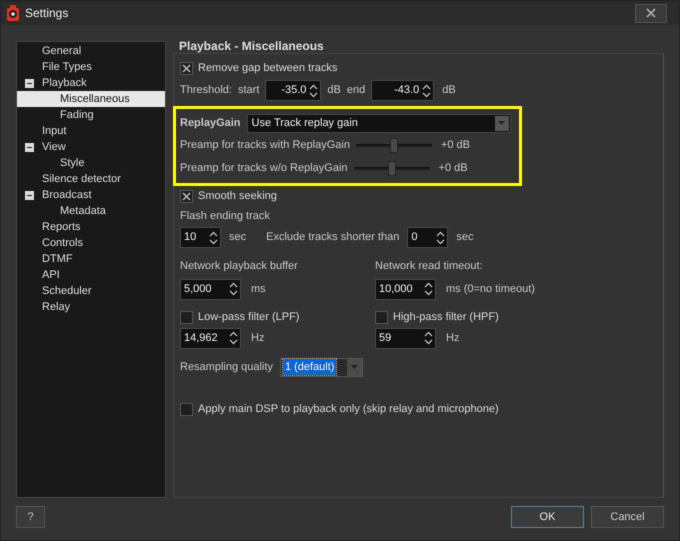  I want to click on label: Network playback buffer, so click(239, 266).